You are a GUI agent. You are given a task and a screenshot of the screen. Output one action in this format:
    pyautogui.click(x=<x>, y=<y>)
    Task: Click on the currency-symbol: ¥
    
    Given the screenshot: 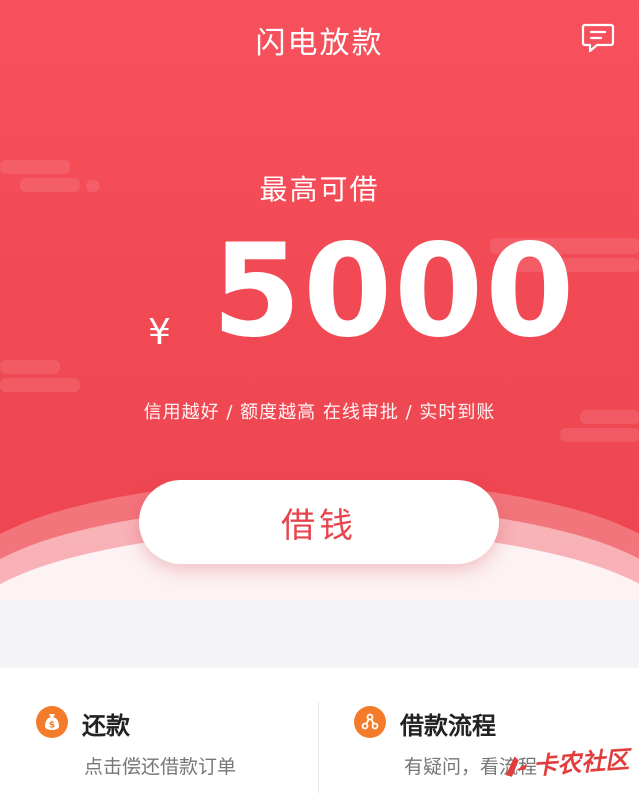 What is the action you would take?
    pyautogui.click(x=159, y=332)
    